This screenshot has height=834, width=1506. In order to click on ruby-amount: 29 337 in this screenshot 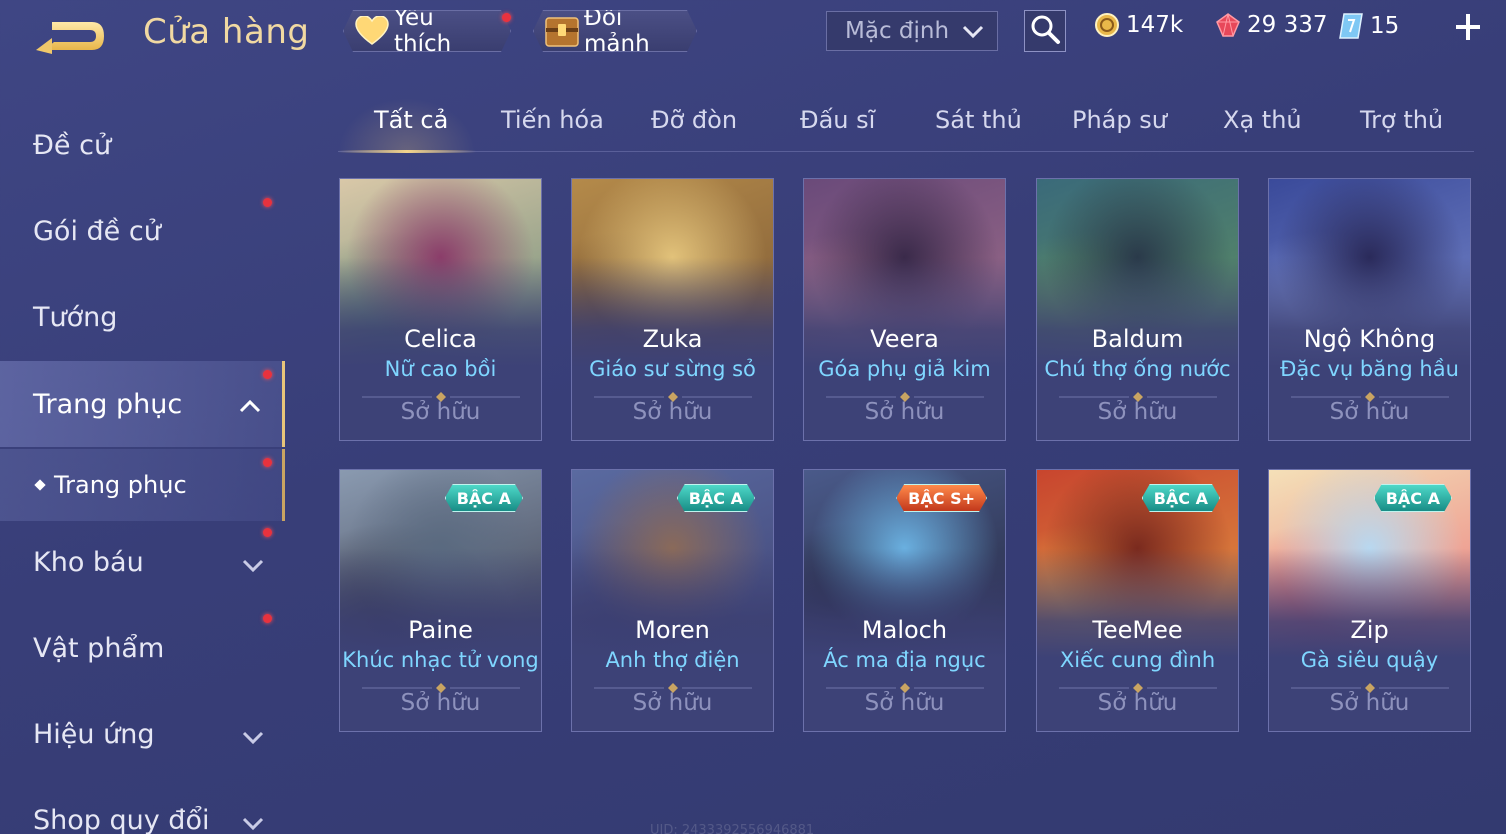, I will do `click(1287, 25)`.